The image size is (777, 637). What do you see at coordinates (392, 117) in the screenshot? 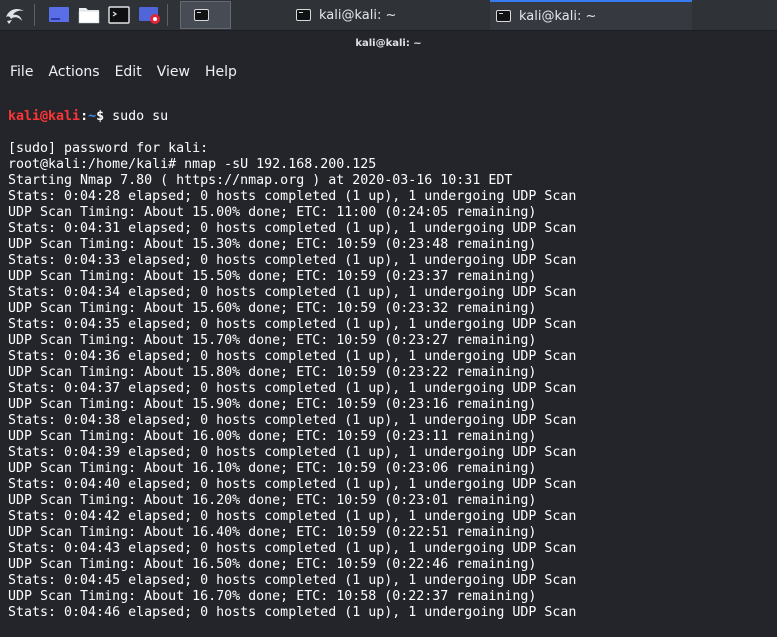
I see `prompt-line: kali@kali:~$ sudo su` at bounding box center [392, 117].